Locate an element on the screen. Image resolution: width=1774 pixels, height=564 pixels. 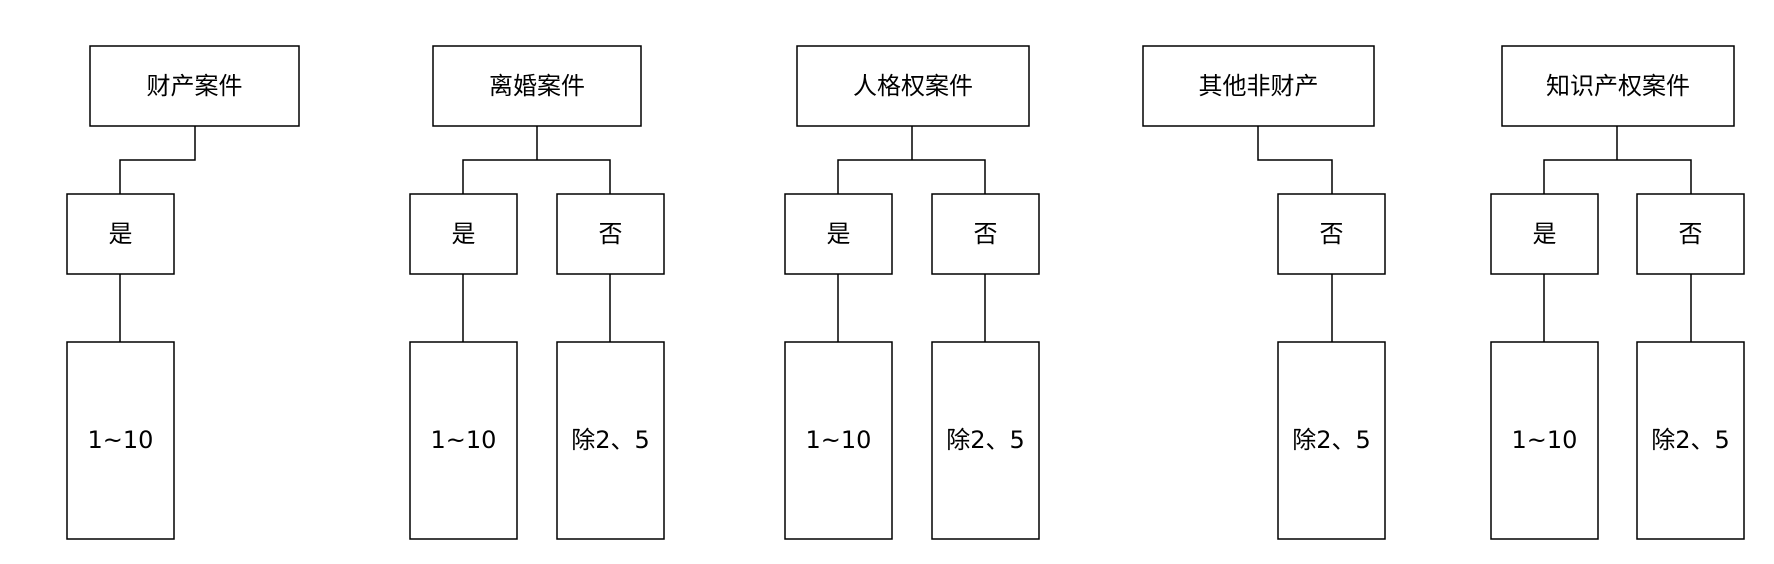
root-label: 财产案件 is located at coordinates (195, 86).